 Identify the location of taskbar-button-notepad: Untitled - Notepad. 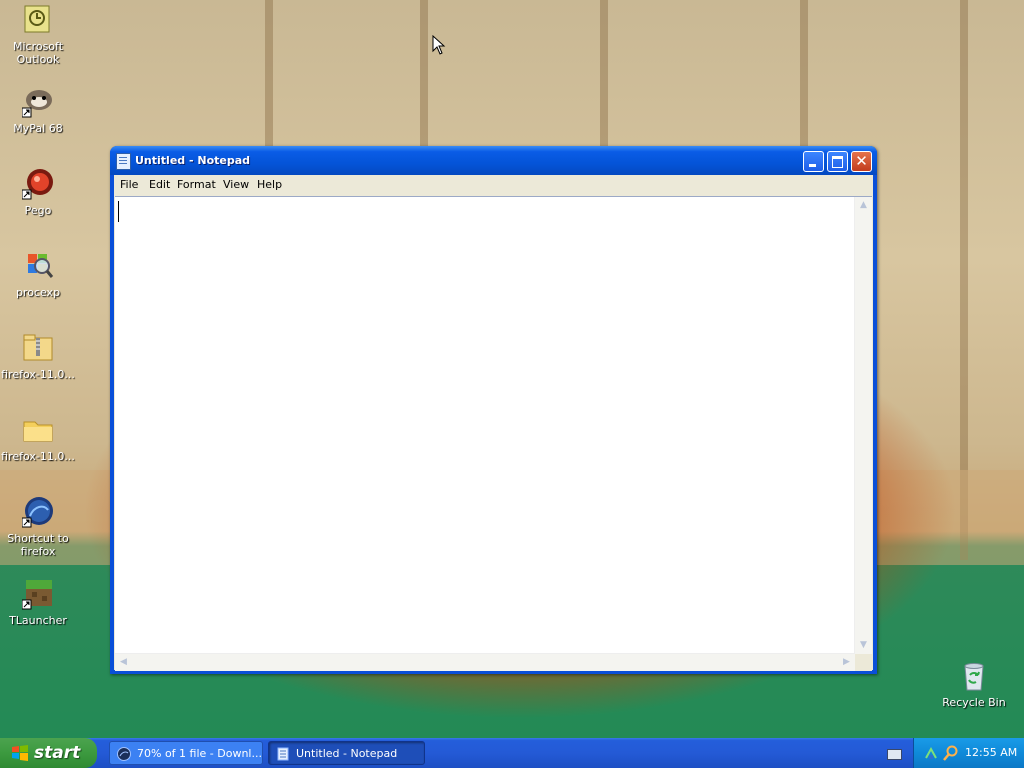
(346, 753).